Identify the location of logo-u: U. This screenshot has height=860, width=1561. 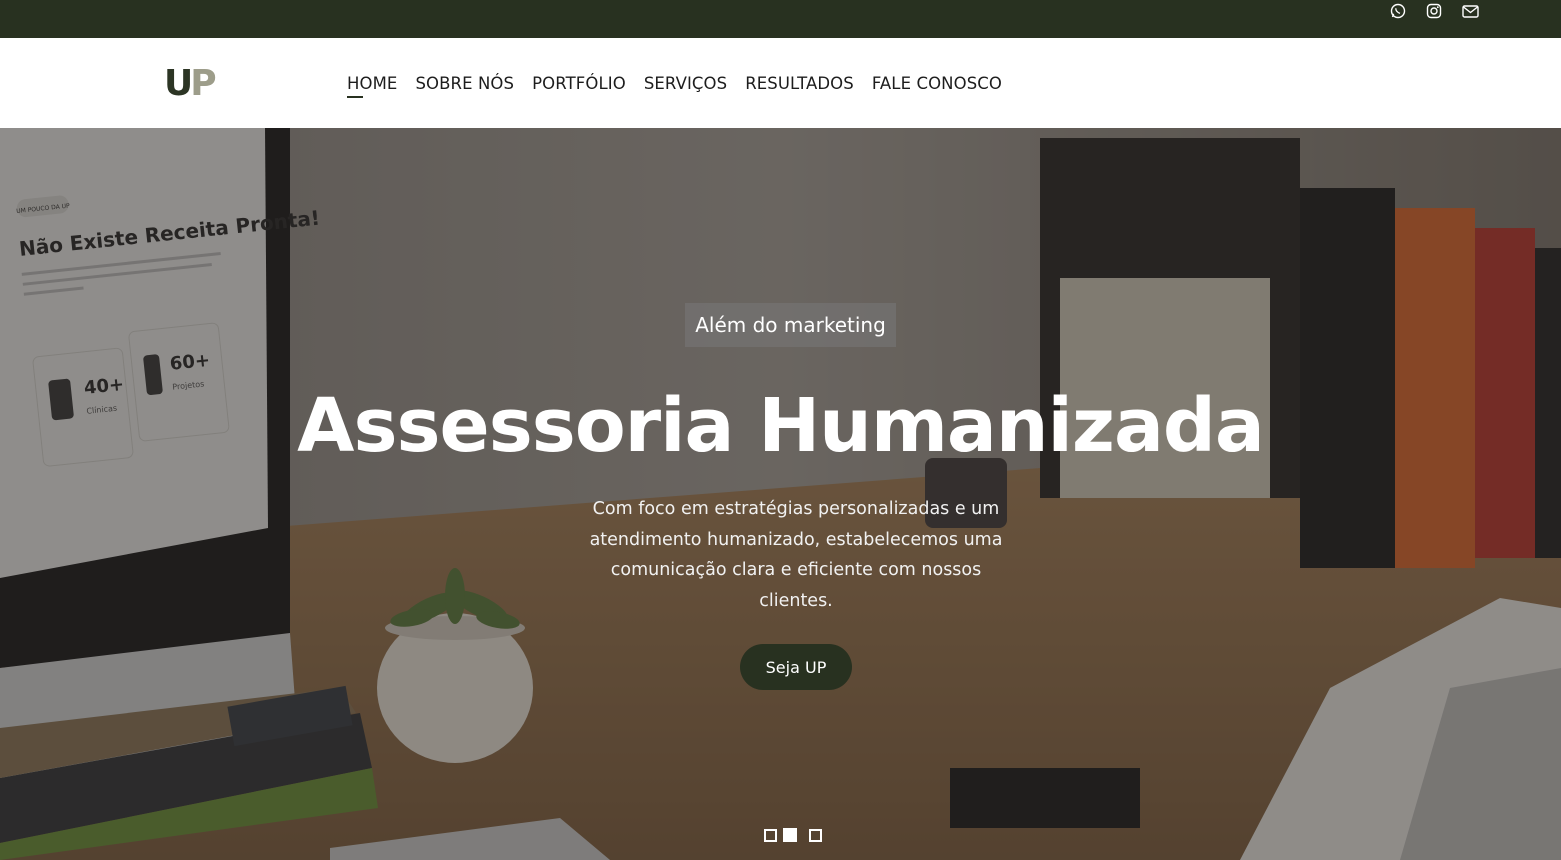
(178, 83).